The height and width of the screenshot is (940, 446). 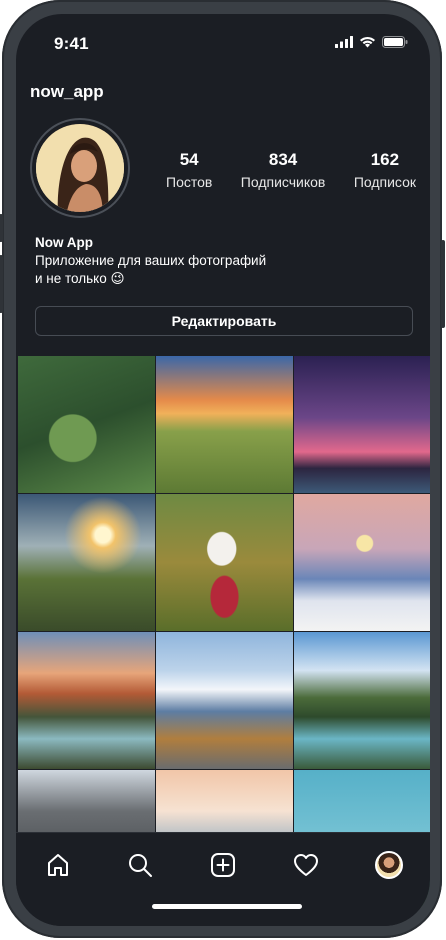 I want to click on search-icon, so click(x=140, y=865).